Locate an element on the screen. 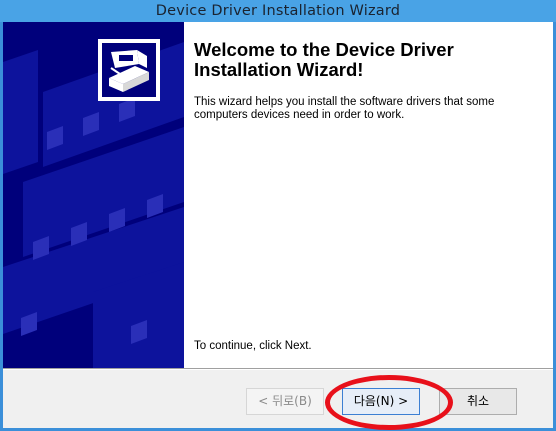 Image resolution: width=556 pixels, height=431 pixels. cancel-button: 취소 is located at coordinates (478, 401).